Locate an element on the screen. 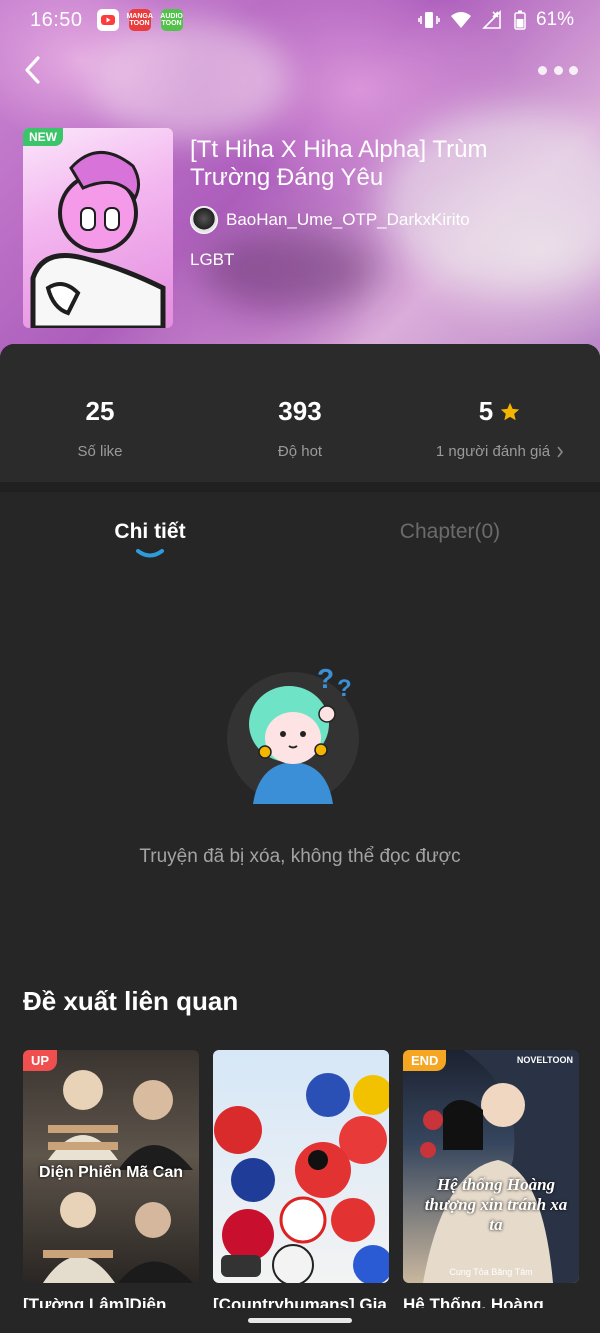 The image size is (600, 1333). recommend-cover: Diện Phiến Mã Can UP is located at coordinates (111, 1166).